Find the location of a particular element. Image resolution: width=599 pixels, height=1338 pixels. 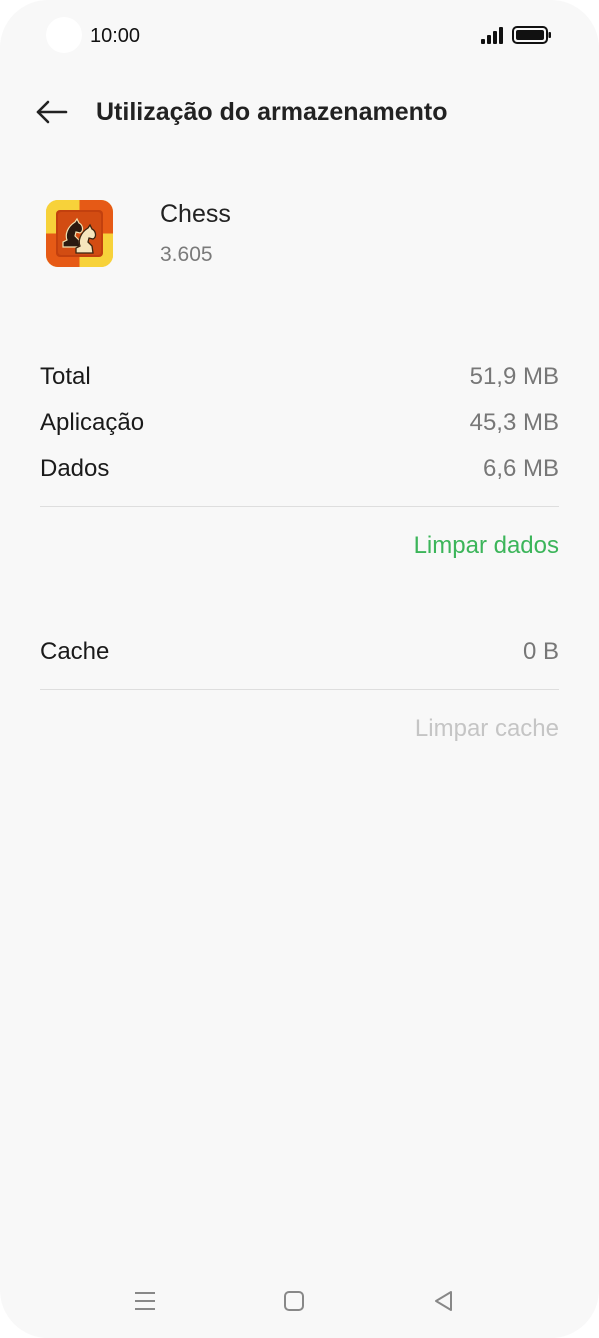

app-version: 3.605 is located at coordinates (186, 254).